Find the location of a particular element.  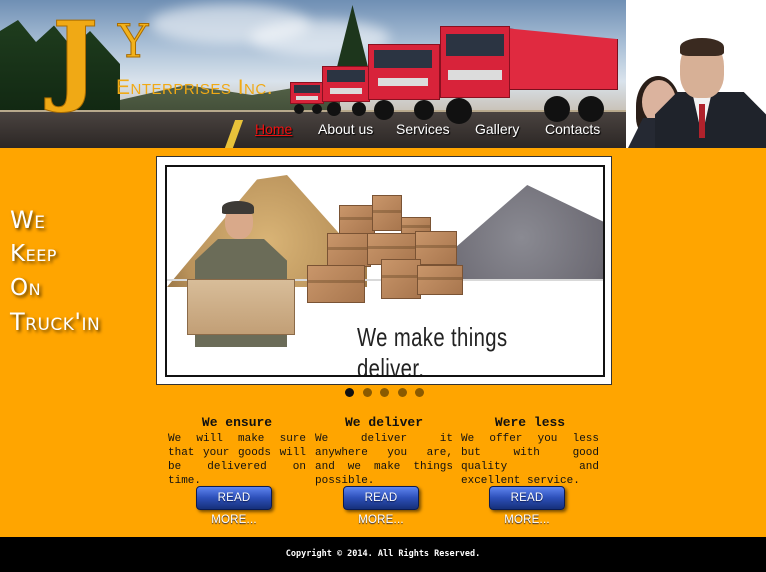

slogan-line: Truck'in is located at coordinates (55, 322).